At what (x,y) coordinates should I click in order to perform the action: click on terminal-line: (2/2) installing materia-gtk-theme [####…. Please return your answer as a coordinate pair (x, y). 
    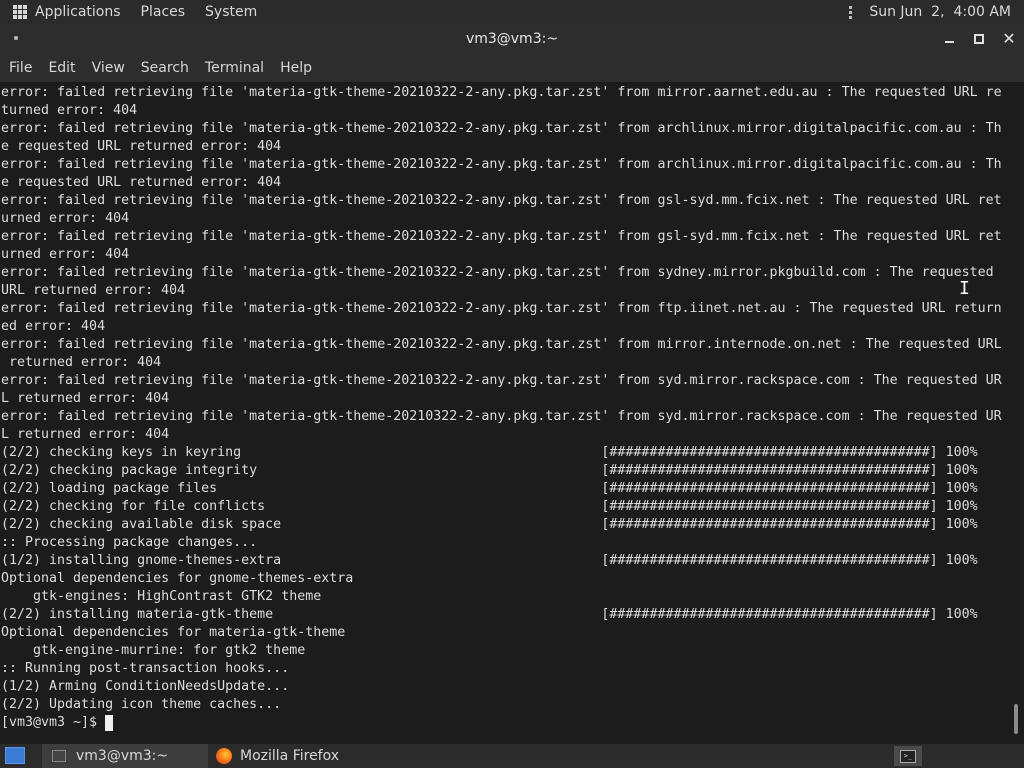
    Looking at the image, I should click on (489, 614).